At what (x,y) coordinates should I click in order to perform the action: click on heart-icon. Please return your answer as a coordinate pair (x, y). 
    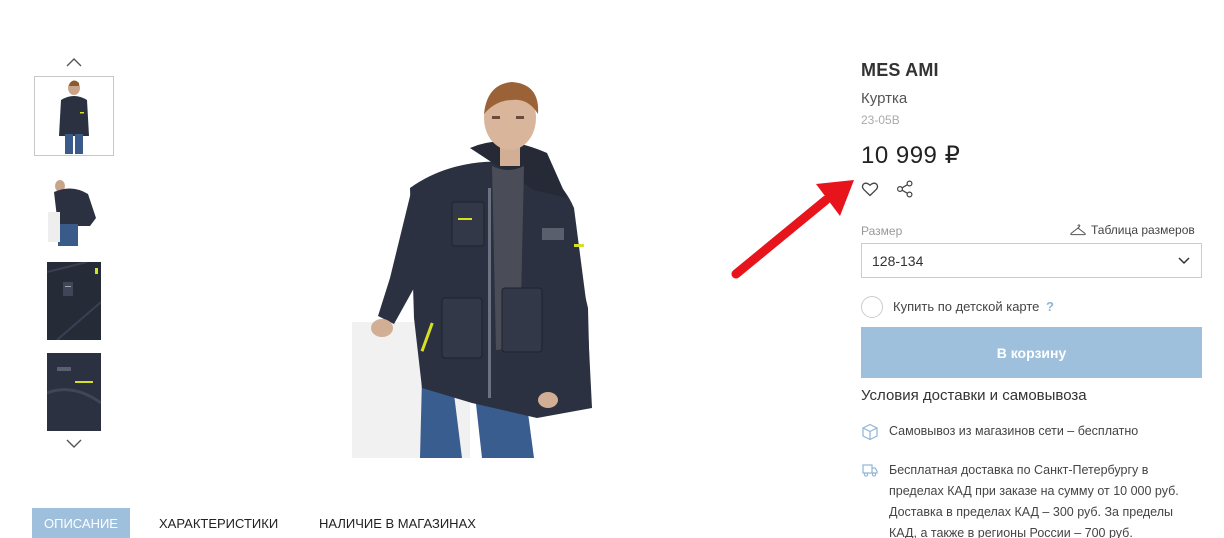
    Looking at the image, I should click on (870, 189).